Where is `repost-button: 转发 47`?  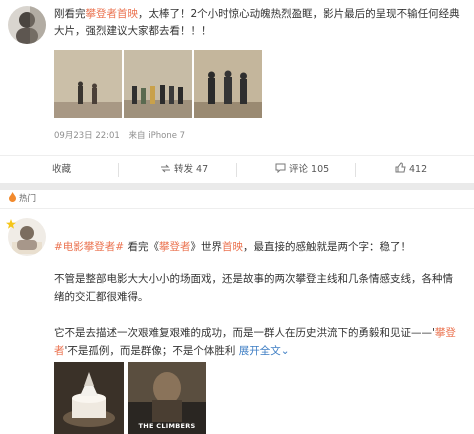
repost-button: 转发 47 is located at coordinates (184, 170).